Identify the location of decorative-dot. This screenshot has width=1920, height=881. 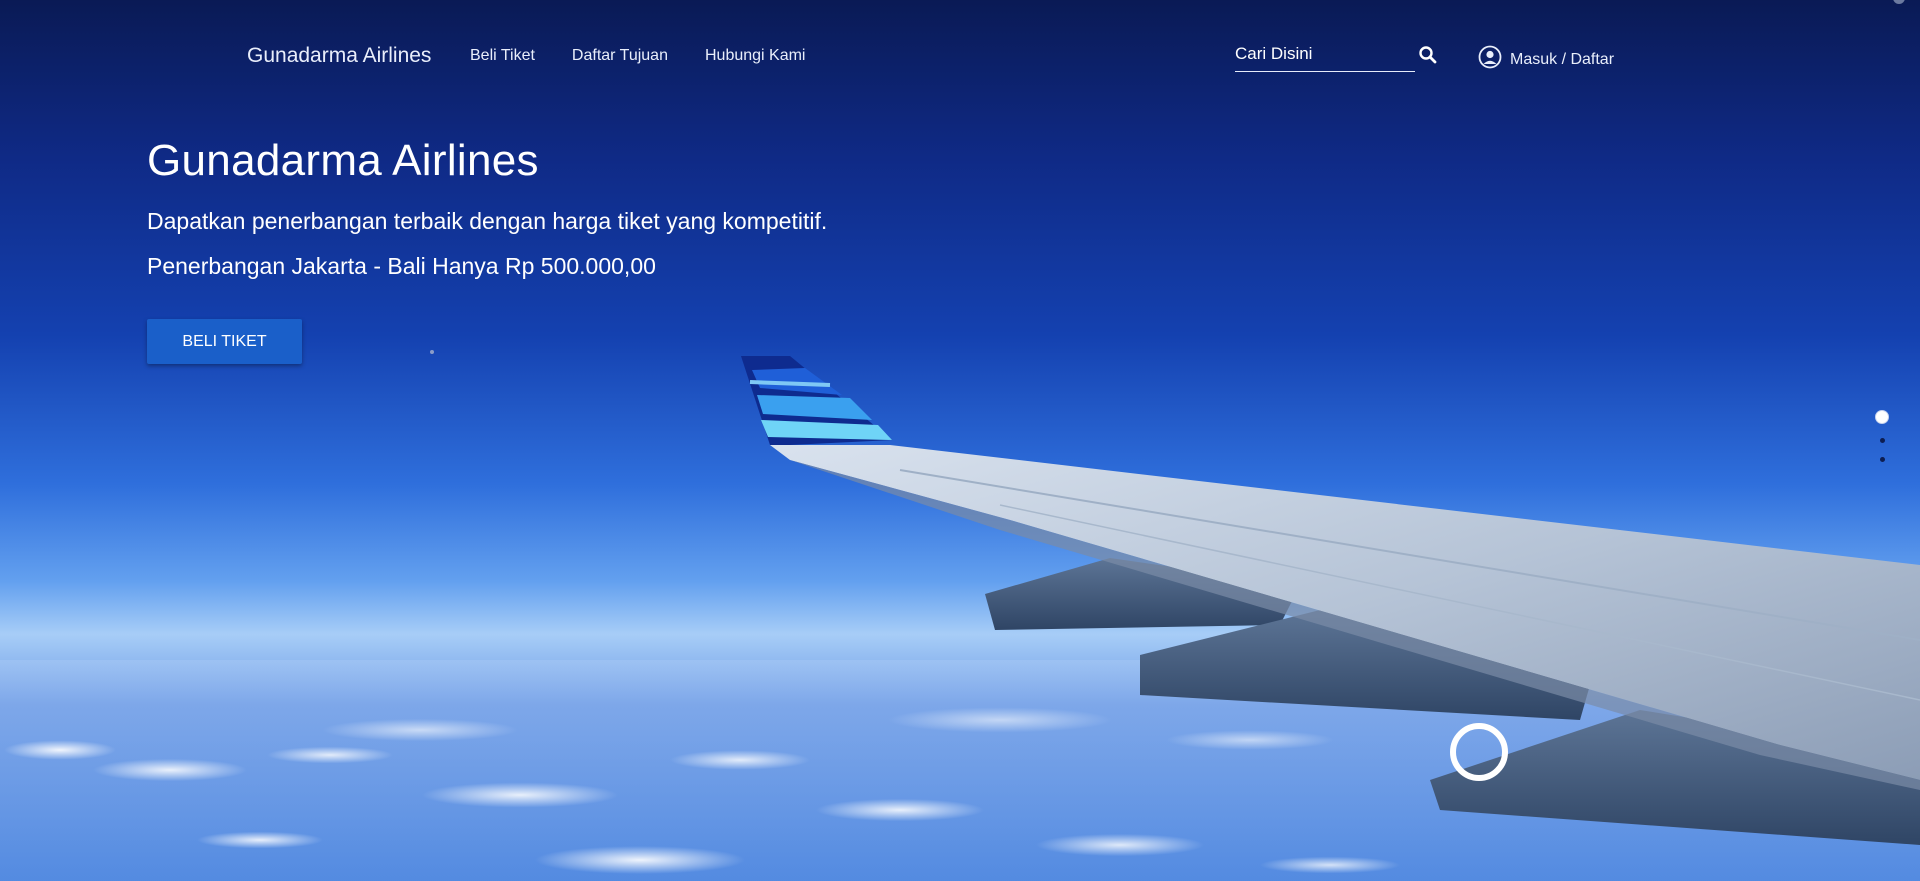
(432, 352).